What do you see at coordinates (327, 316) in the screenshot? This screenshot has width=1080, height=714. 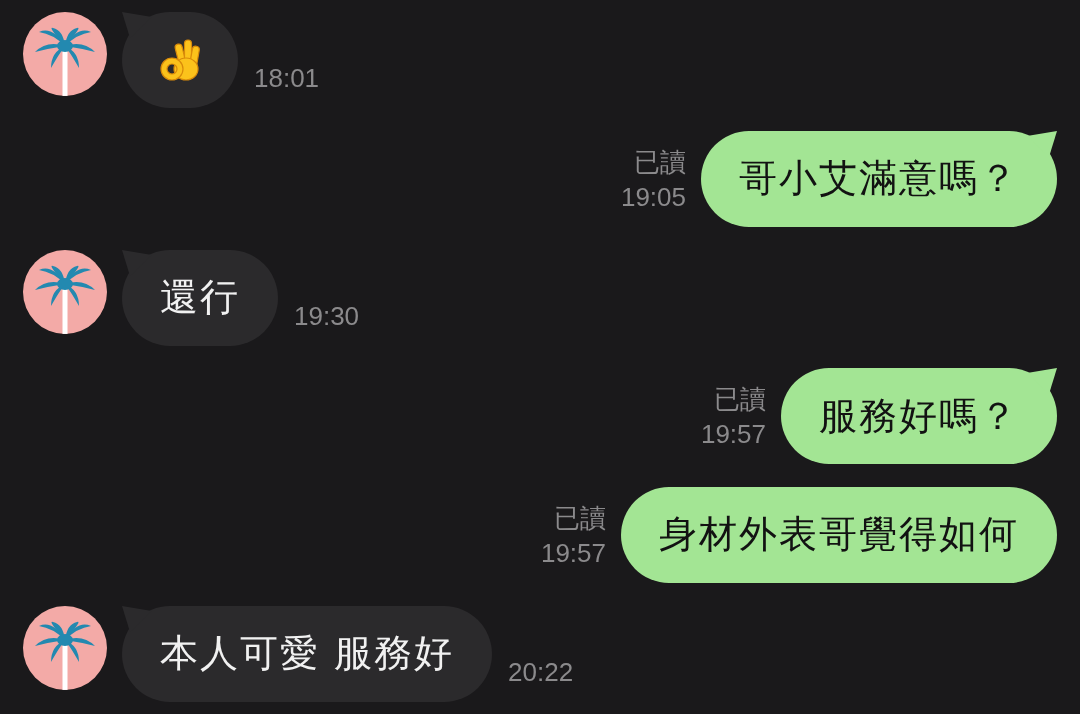 I see `timestamp: 19:30` at bounding box center [327, 316].